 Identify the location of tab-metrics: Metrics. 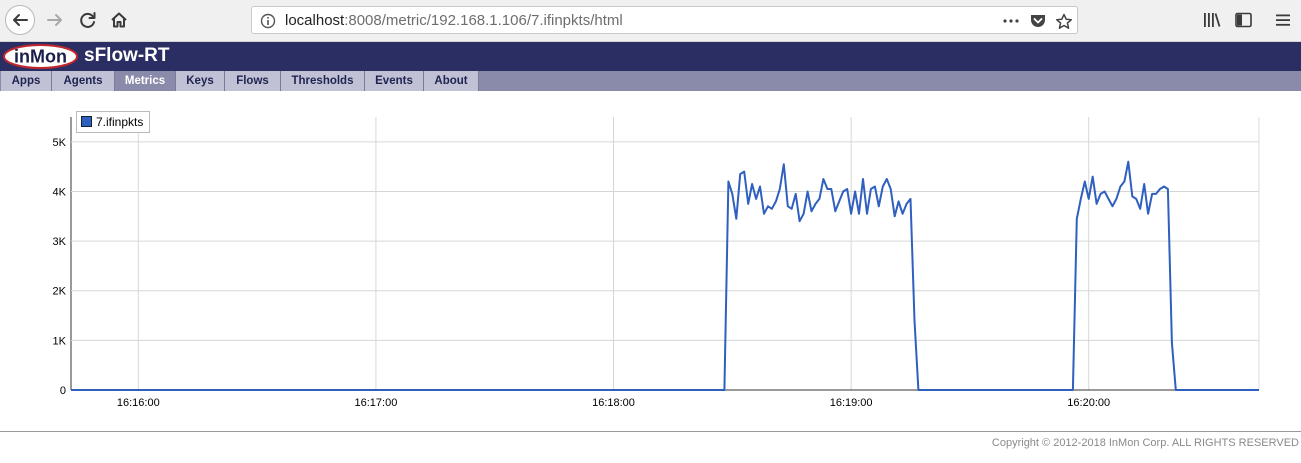
(145, 81).